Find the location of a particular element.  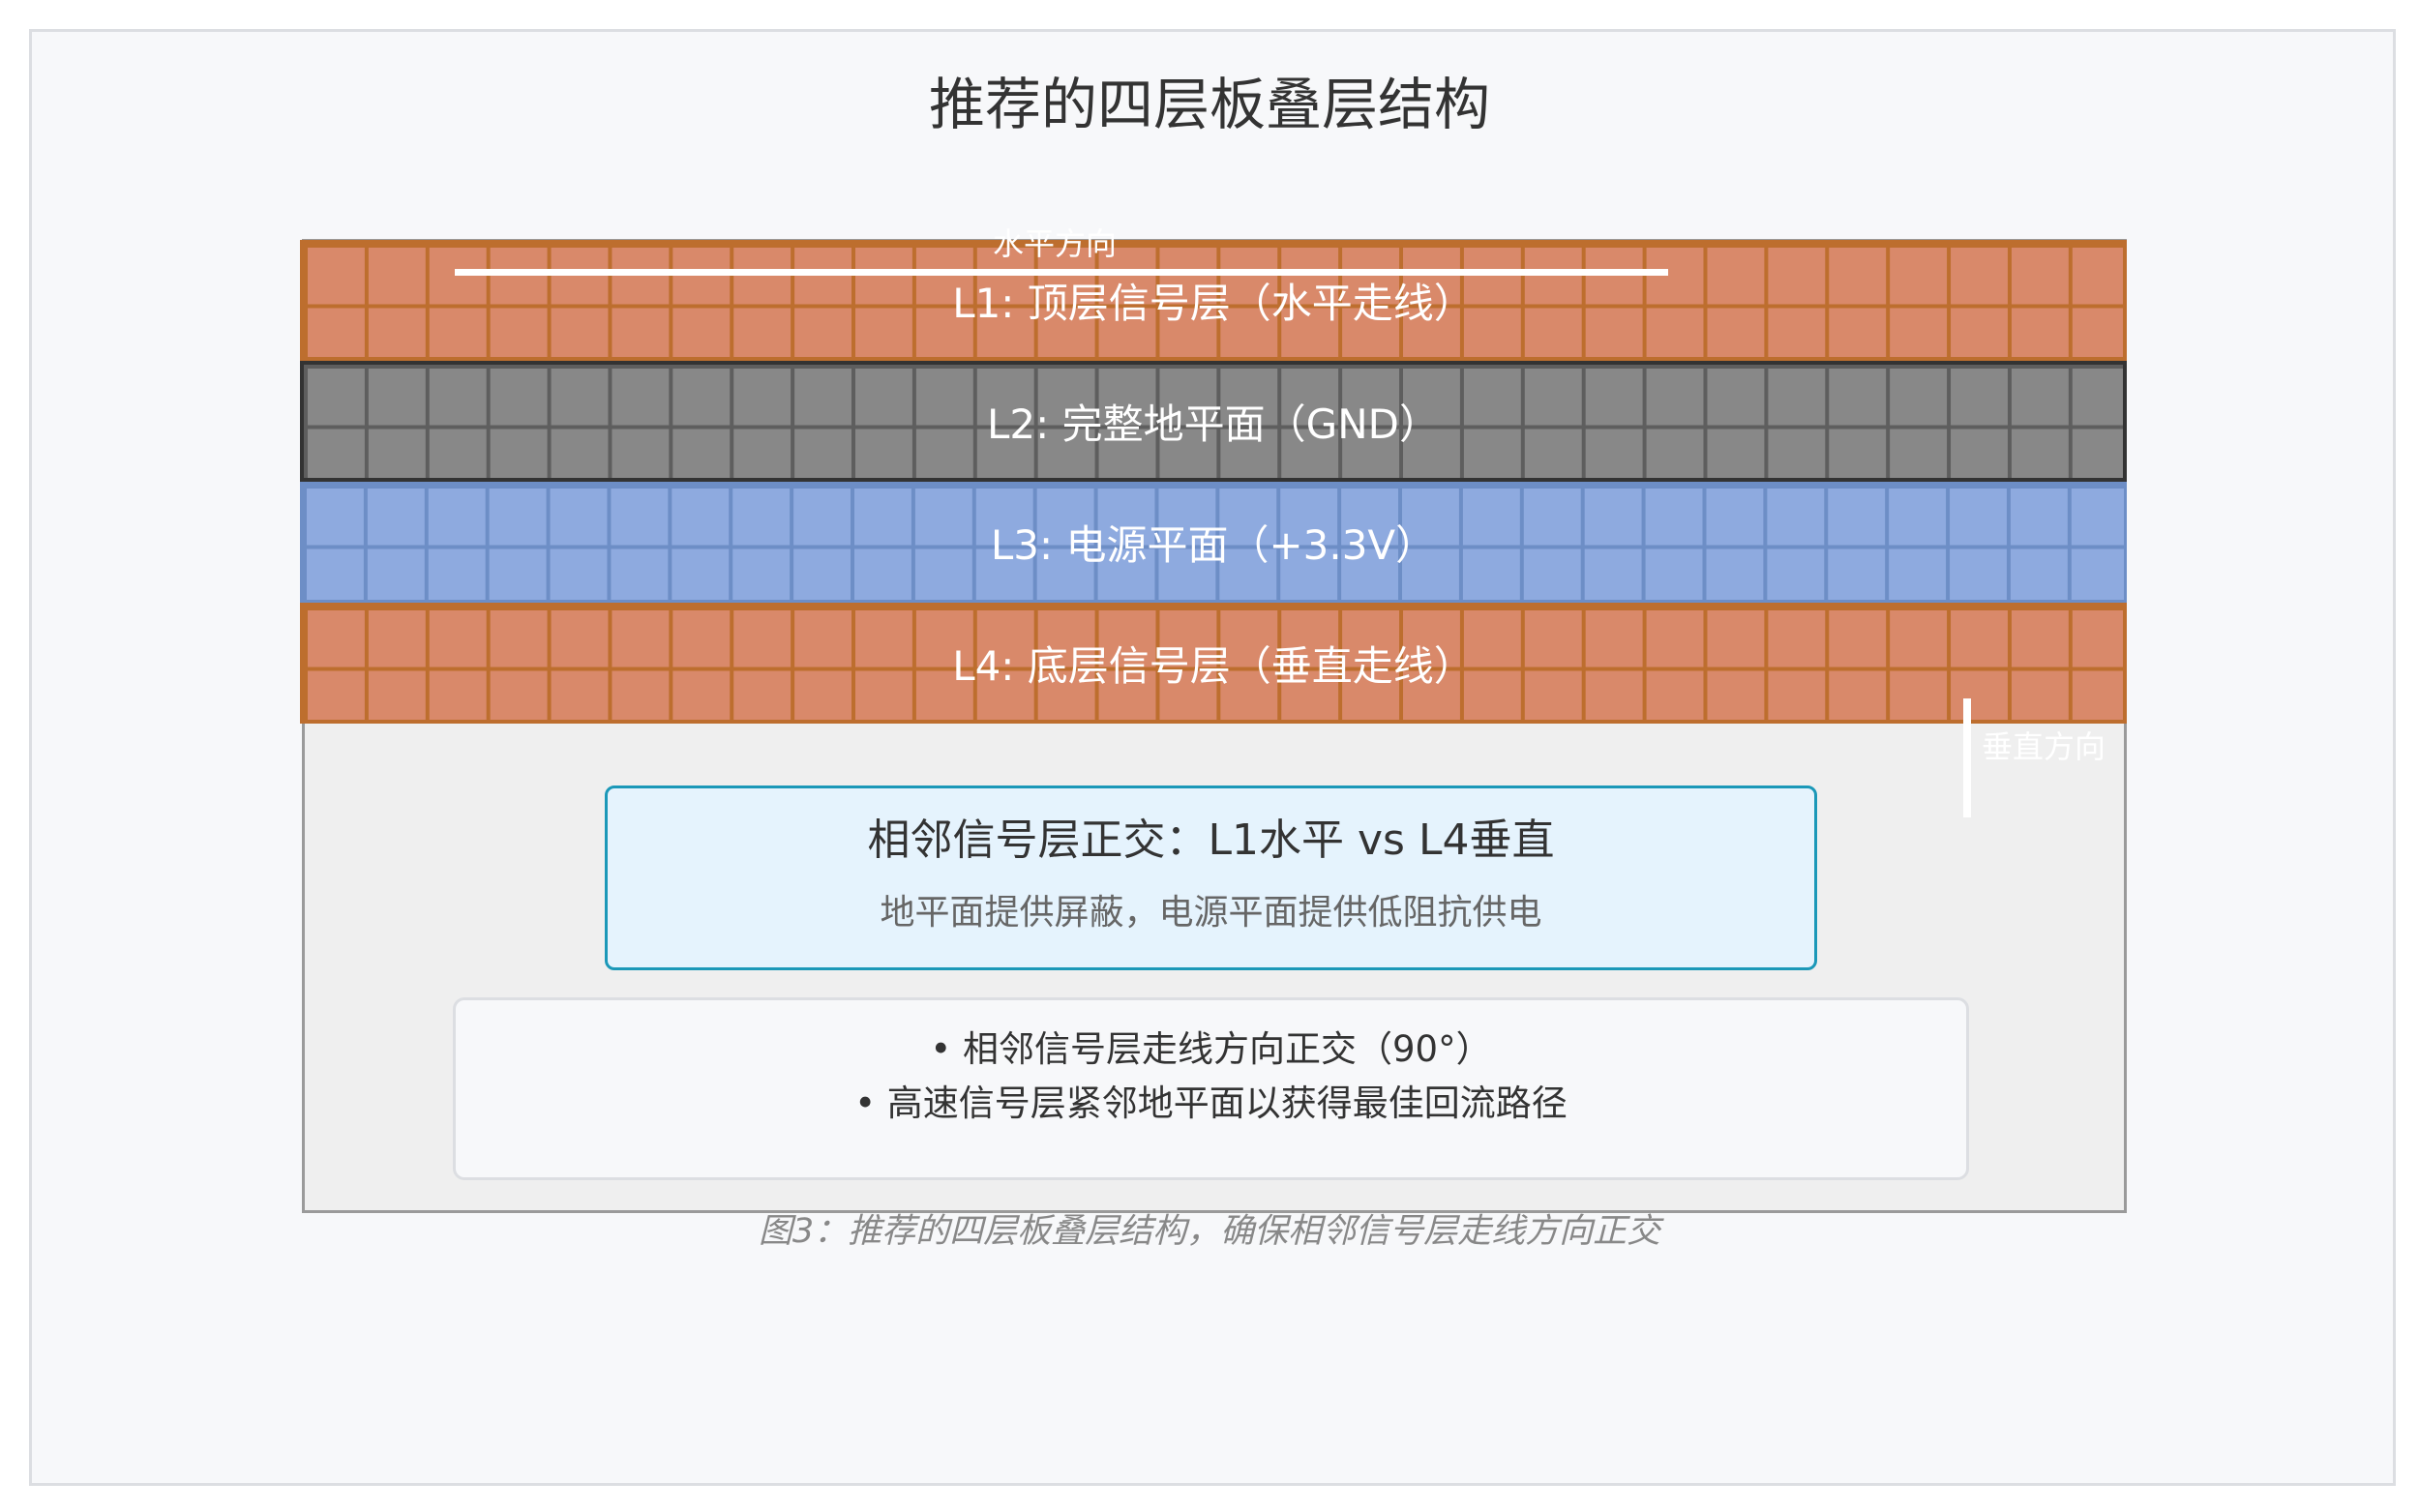

note-item: • 相邻信号层走线方向正交（90°） is located at coordinates (1211, 1049).